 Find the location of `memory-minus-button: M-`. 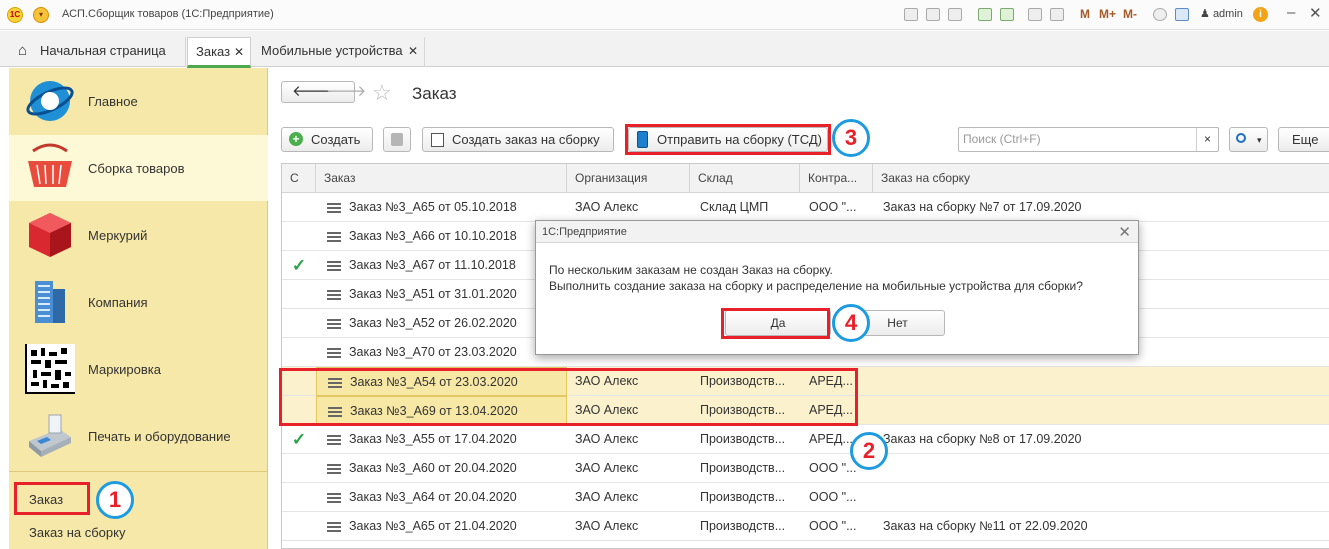

memory-minus-button: M- is located at coordinates (1130, 14).